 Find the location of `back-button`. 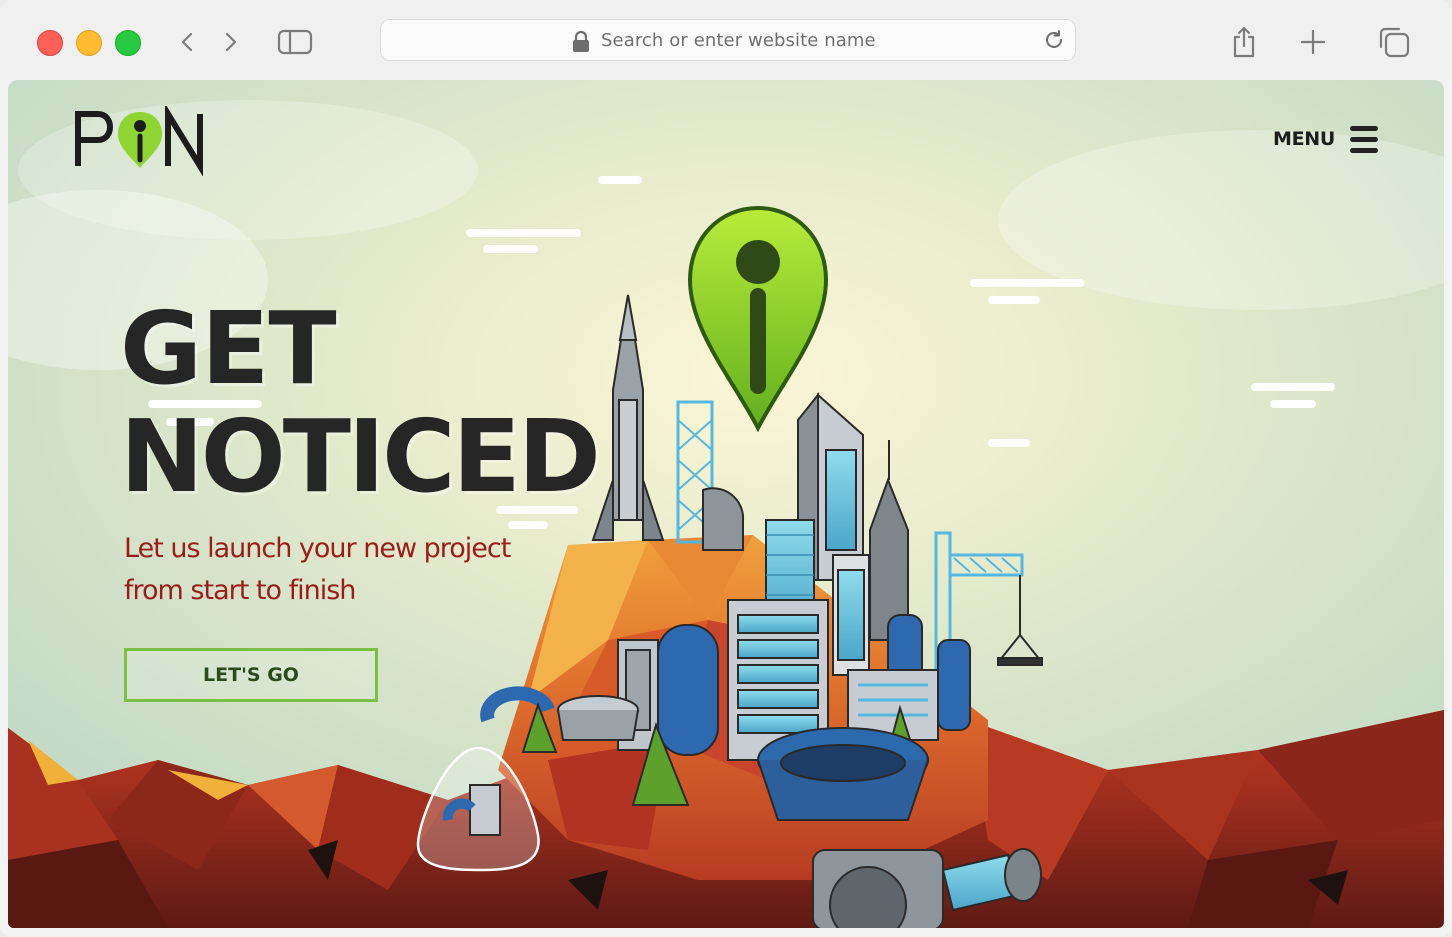

back-button is located at coordinates (188, 42).